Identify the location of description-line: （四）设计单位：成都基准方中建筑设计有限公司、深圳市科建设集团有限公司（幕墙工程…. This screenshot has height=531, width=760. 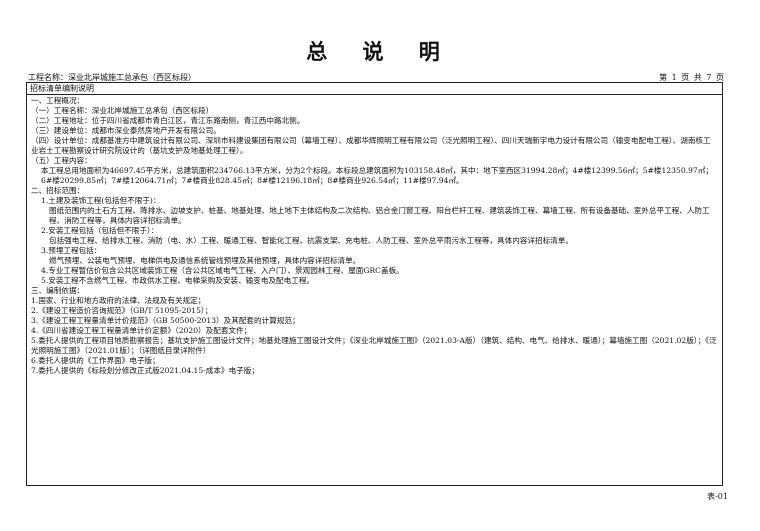
(371, 145).